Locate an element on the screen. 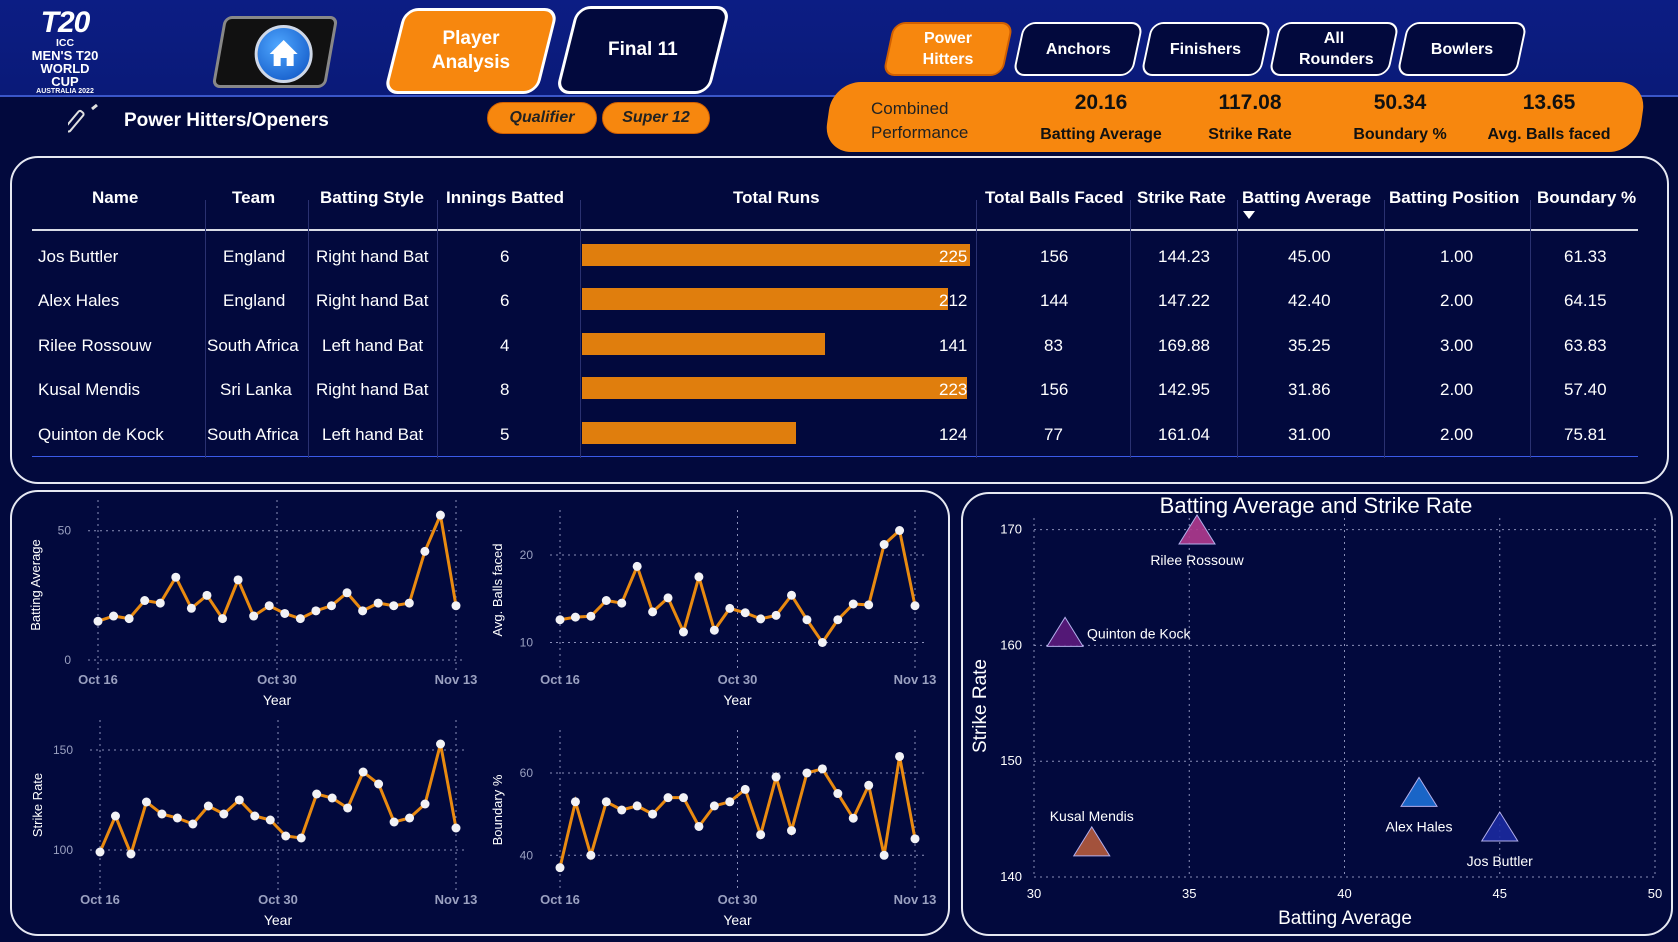  scatter-title: Batting Average and Strike Rate is located at coordinates (1316, 505).